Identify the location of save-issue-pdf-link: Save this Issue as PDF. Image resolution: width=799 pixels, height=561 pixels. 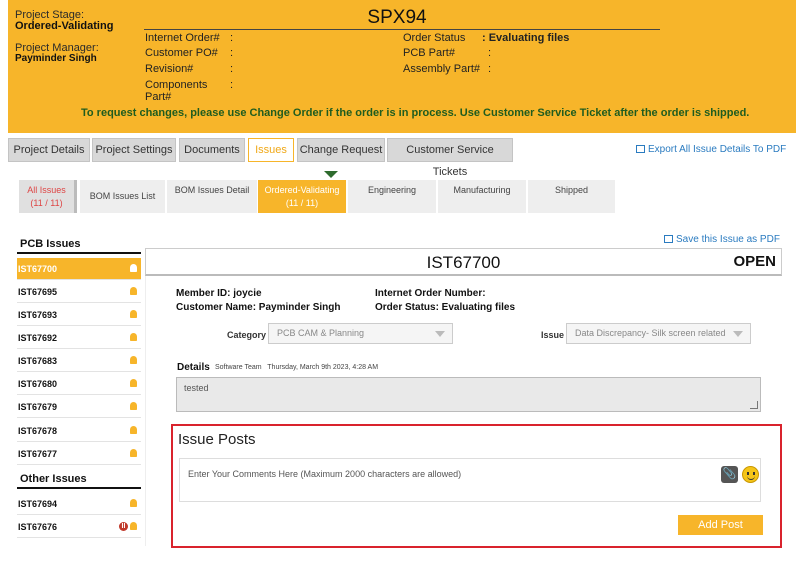
(722, 239).